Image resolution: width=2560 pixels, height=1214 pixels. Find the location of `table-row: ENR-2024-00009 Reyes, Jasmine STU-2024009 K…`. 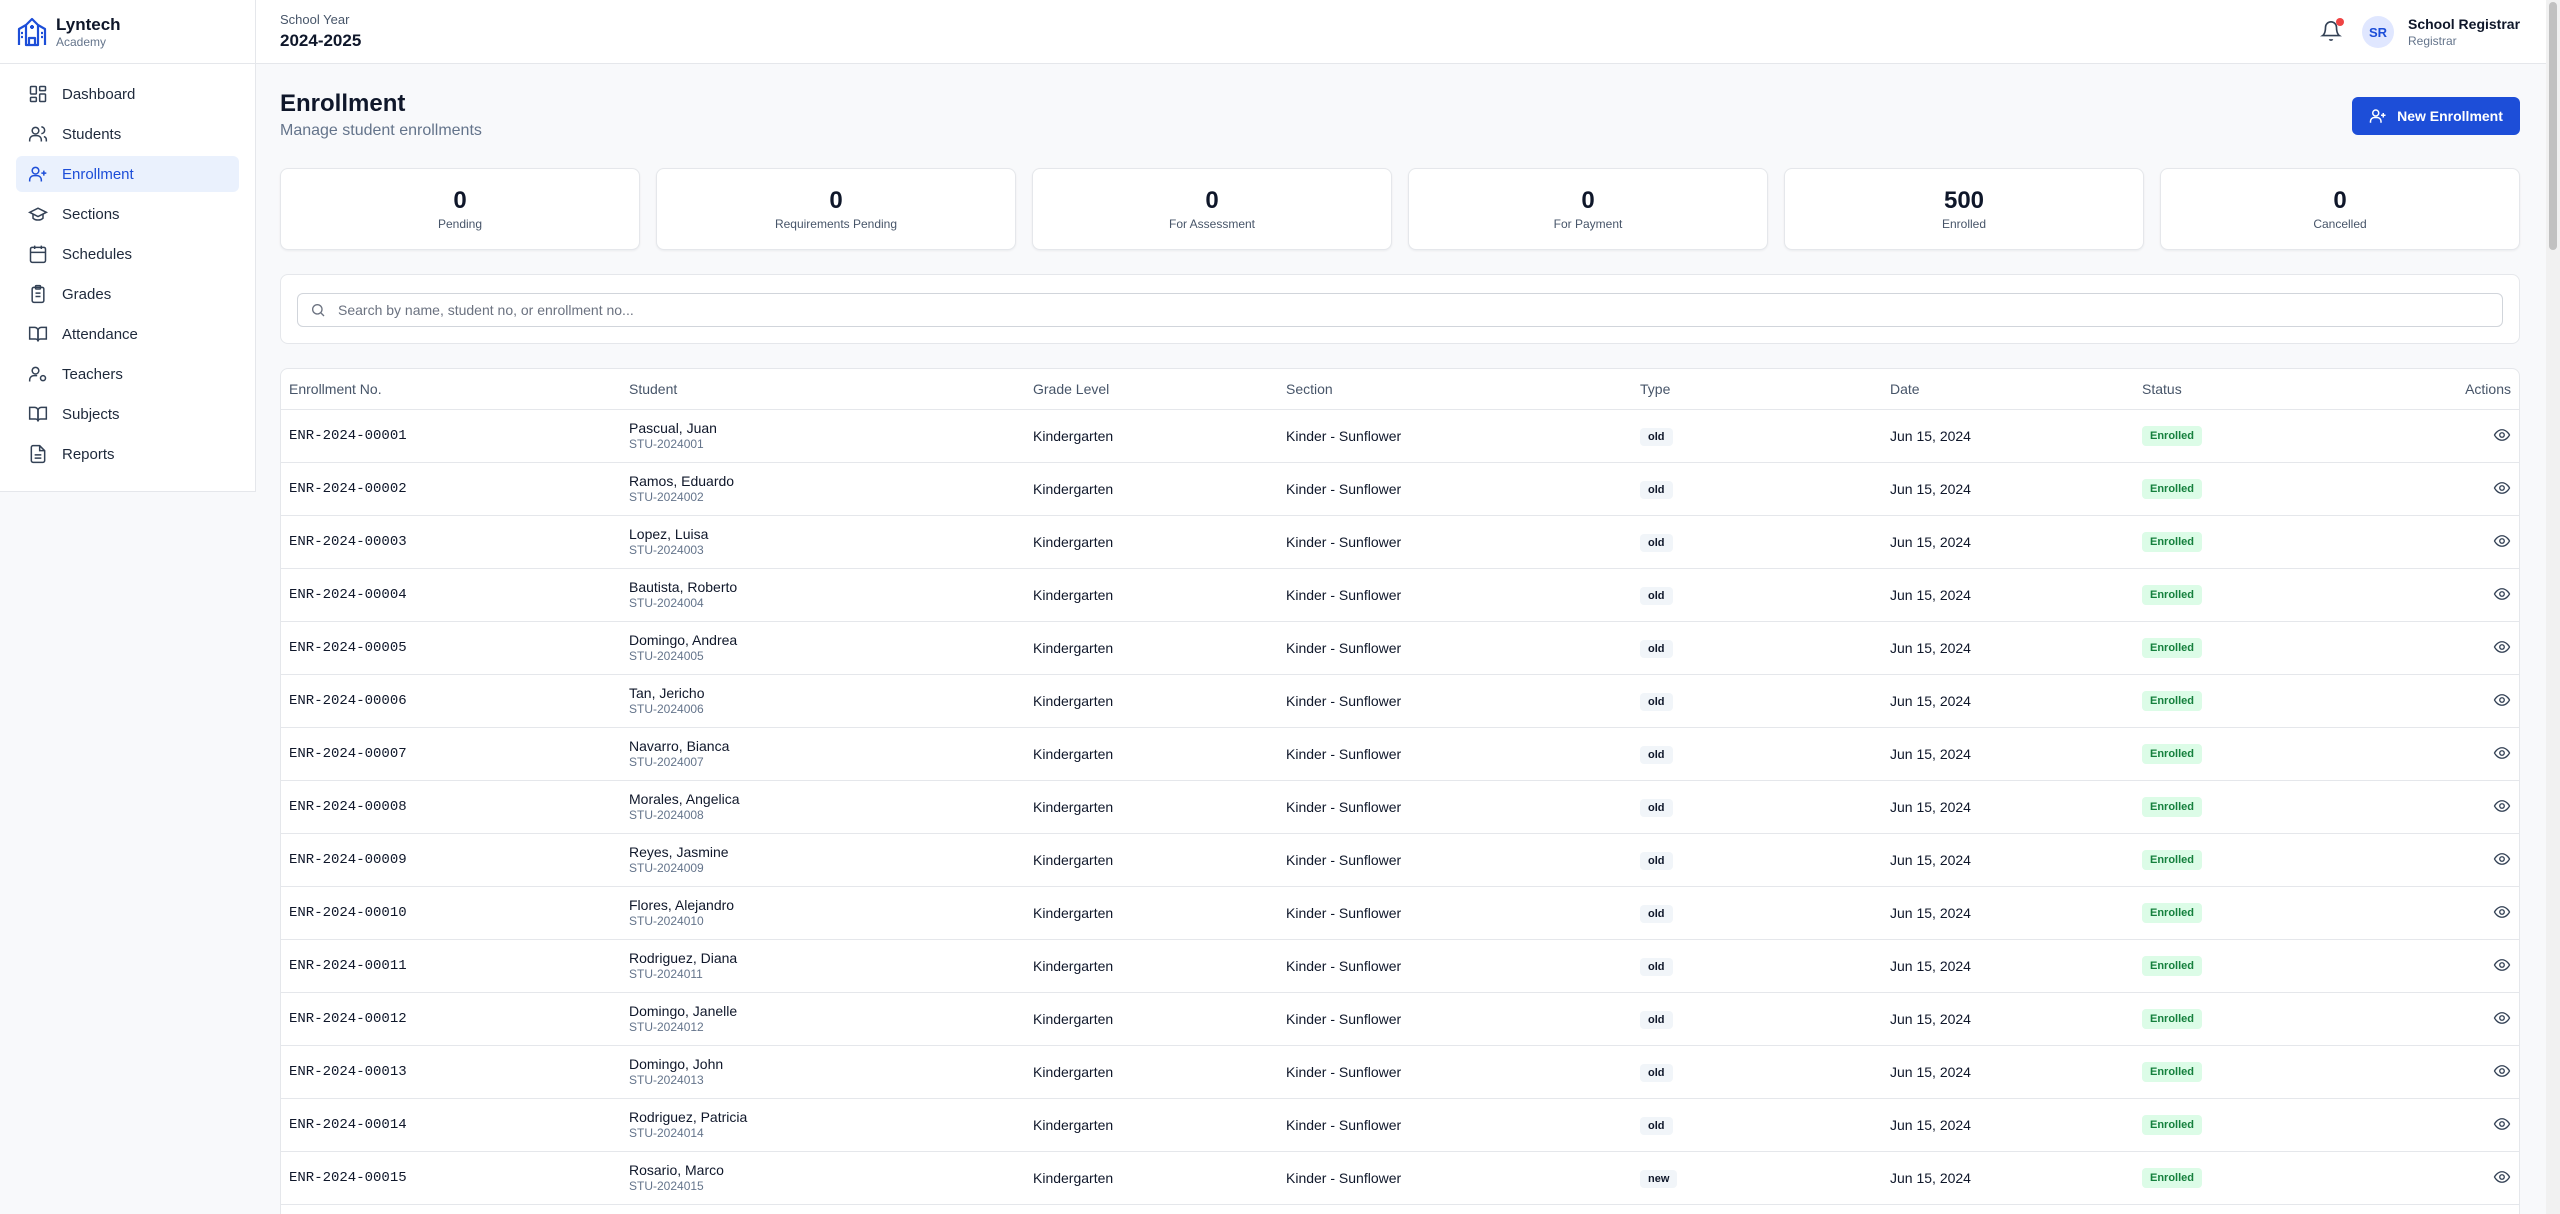

table-row: ENR-2024-00009 Reyes, Jasmine STU-2024009 K… is located at coordinates (1400, 860).